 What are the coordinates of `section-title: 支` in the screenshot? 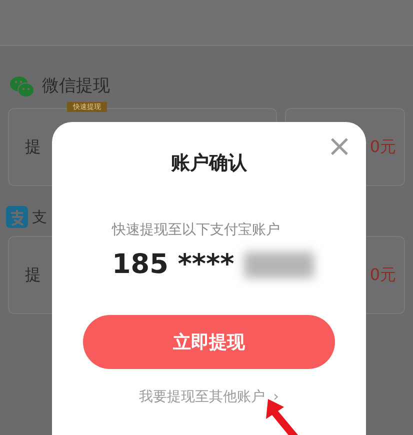 It's located at (39, 217).